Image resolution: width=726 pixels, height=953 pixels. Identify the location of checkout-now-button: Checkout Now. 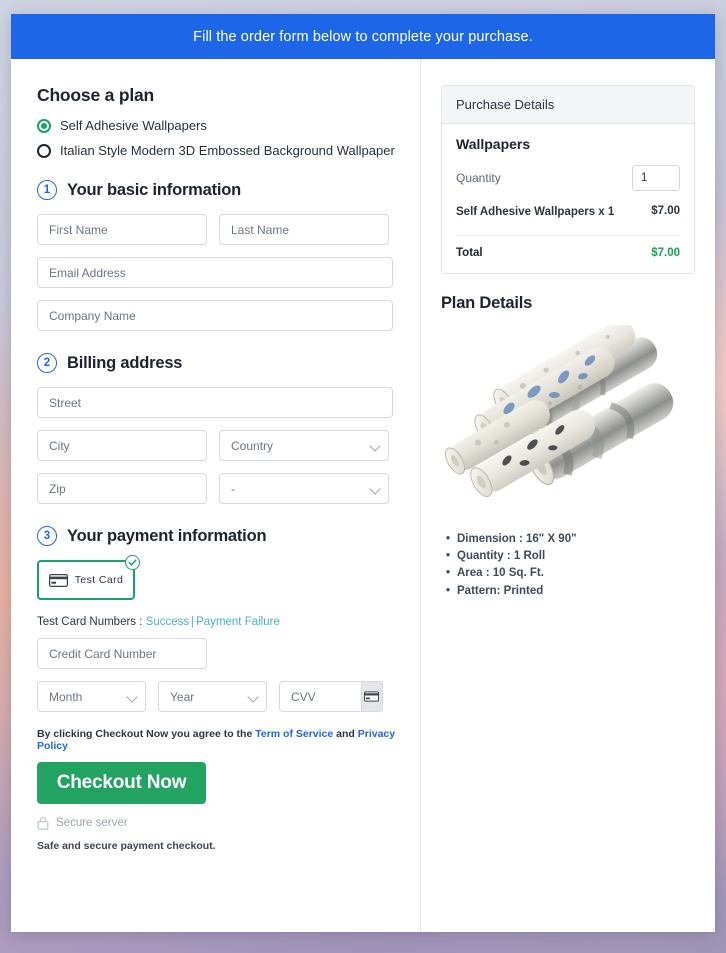
(121, 783).